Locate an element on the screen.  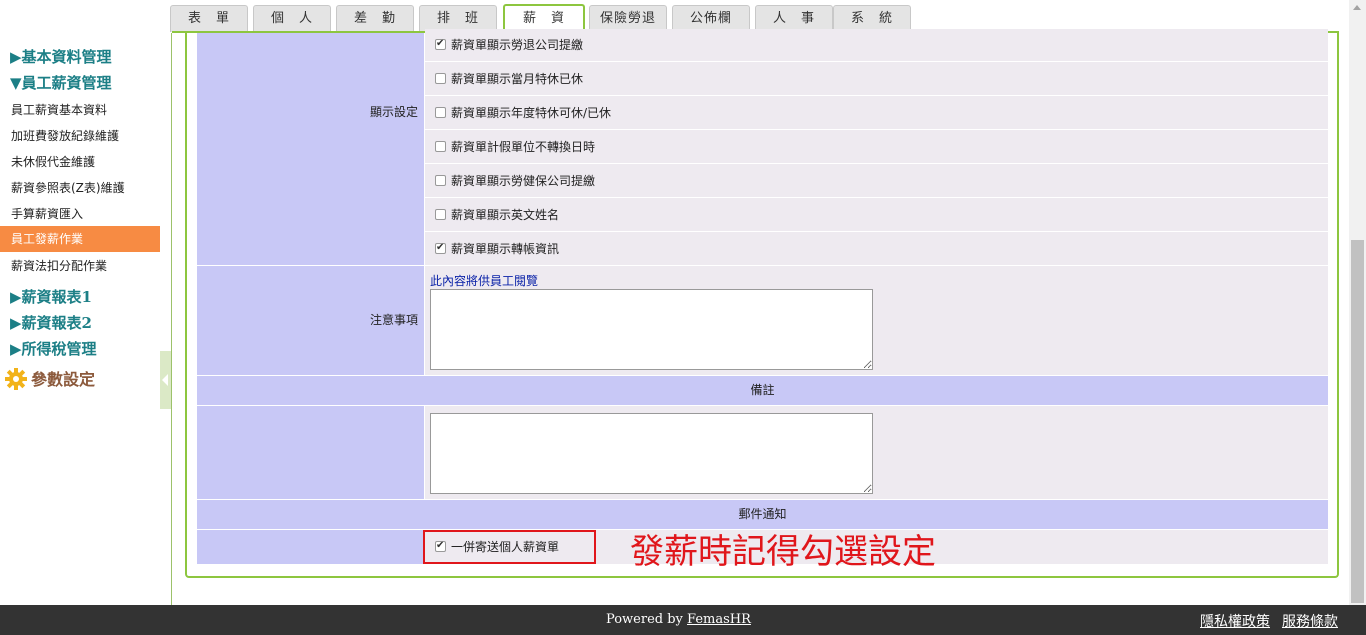
collapse-arrow-icon is located at coordinates (165, 380).